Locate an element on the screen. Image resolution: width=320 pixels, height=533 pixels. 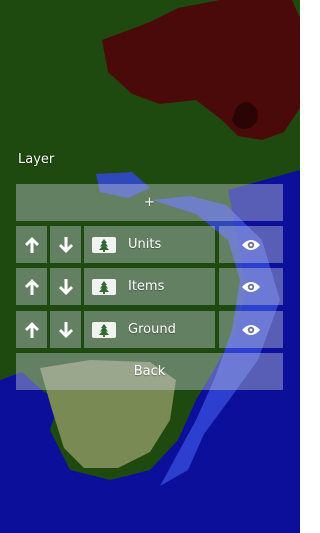
back-button: Back is located at coordinates (149, 371).